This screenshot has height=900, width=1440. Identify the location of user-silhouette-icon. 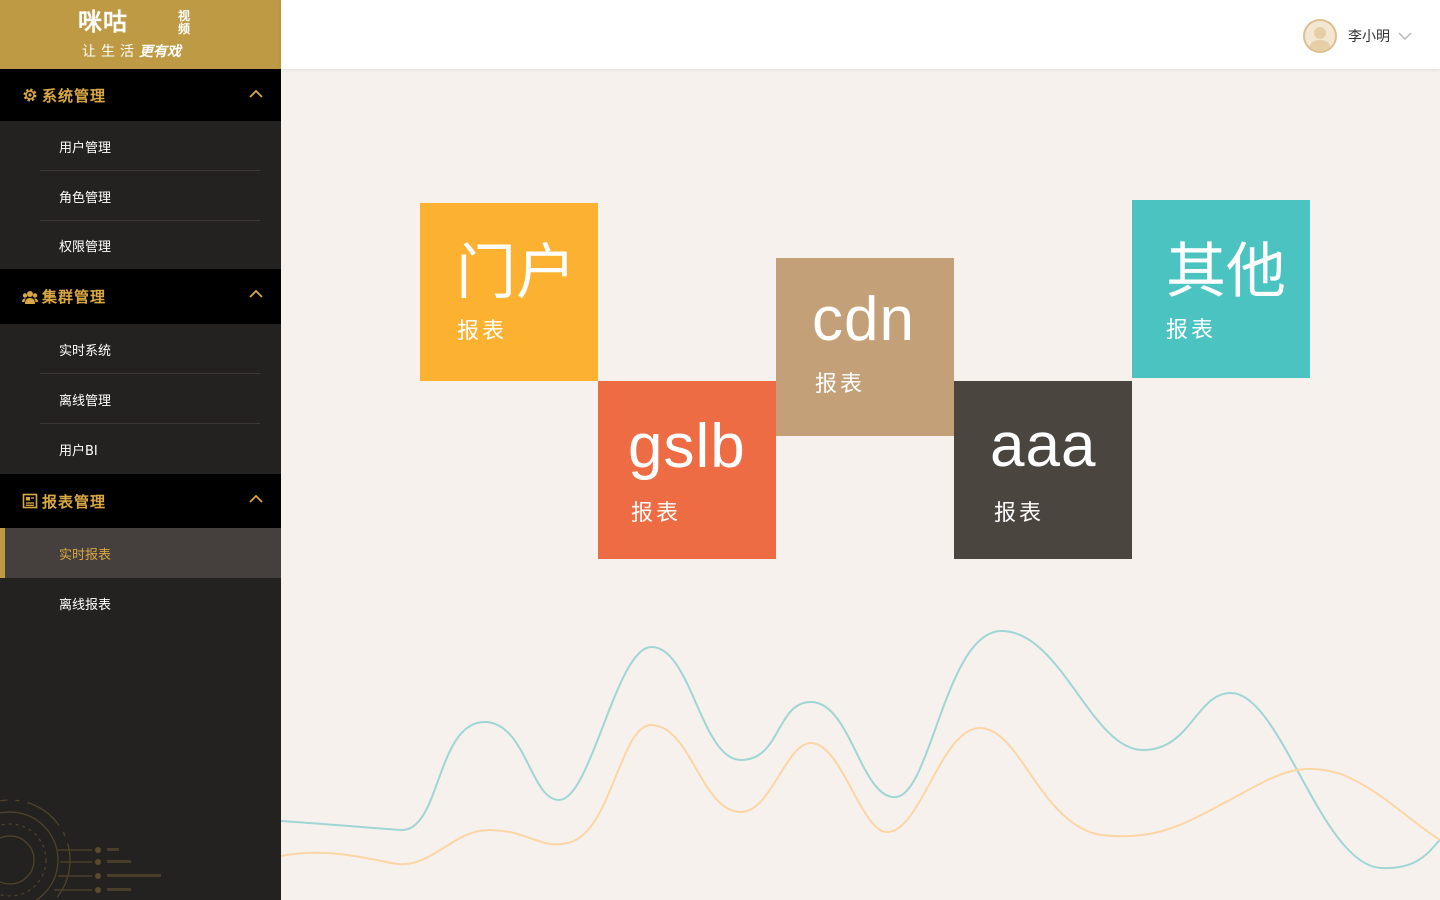
(1320, 39).